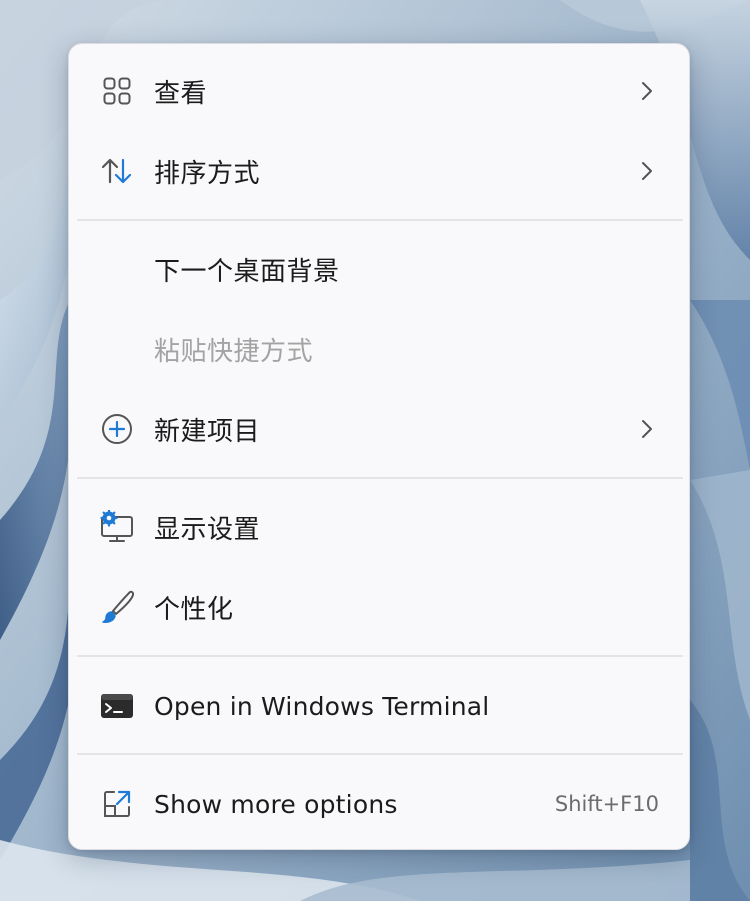 Image resolution: width=750 pixels, height=901 pixels. Describe the element at coordinates (379, 527) in the screenshot. I see `menu-item-display-settings: 显示设置` at that location.